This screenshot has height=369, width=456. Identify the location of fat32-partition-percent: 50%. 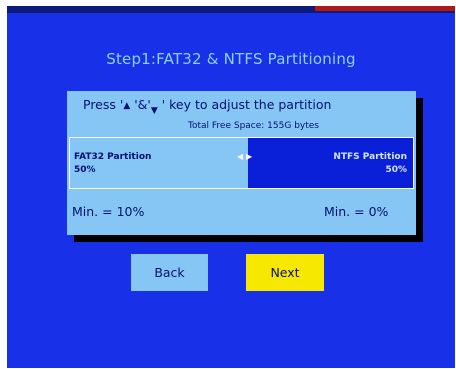
(85, 170).